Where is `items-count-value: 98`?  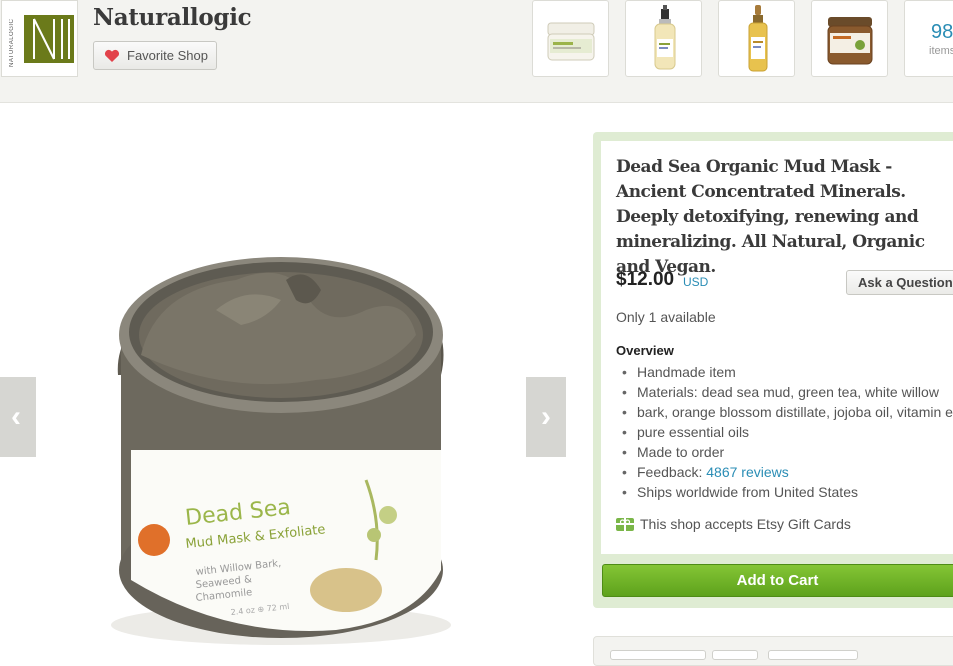 items-count-value: 98 is located at coordinates (942, 32).